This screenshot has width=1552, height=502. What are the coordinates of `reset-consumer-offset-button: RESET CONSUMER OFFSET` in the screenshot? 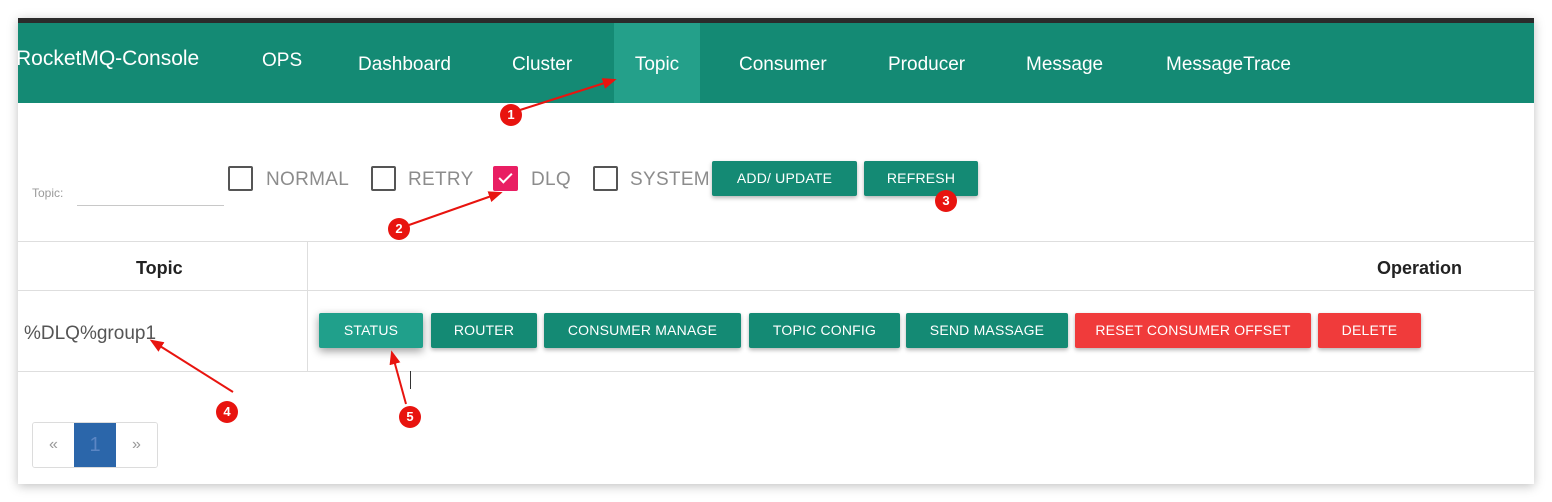 It's located at (1193, 330).